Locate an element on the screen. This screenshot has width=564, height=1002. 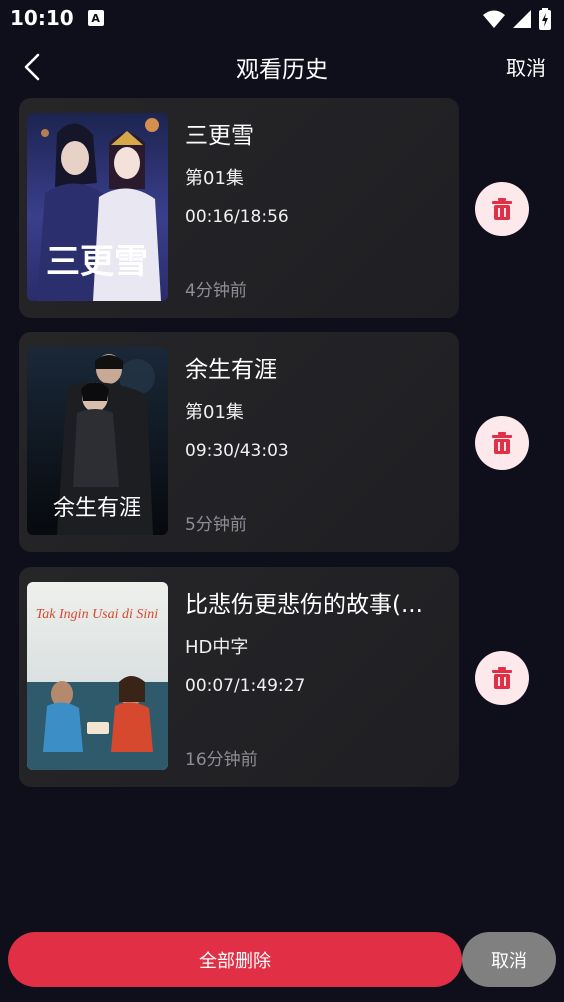
bottom-action-bar: 全部删除 取消 is located at coordinates (282, 959).